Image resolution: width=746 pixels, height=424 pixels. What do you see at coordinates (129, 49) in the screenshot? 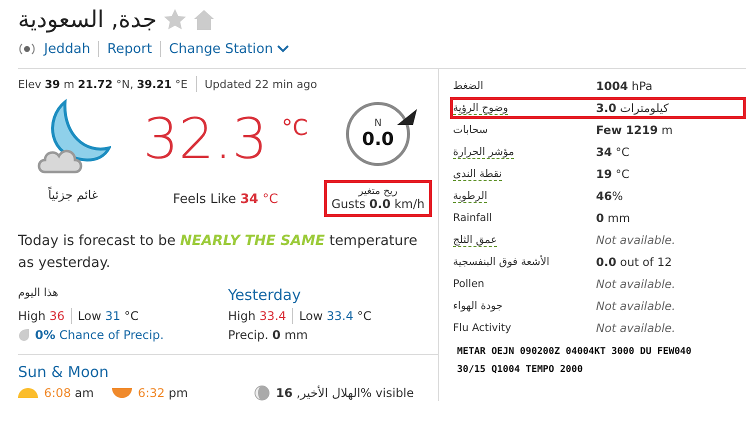
I see `nav-link: Report` at bounding box center [129, 49].